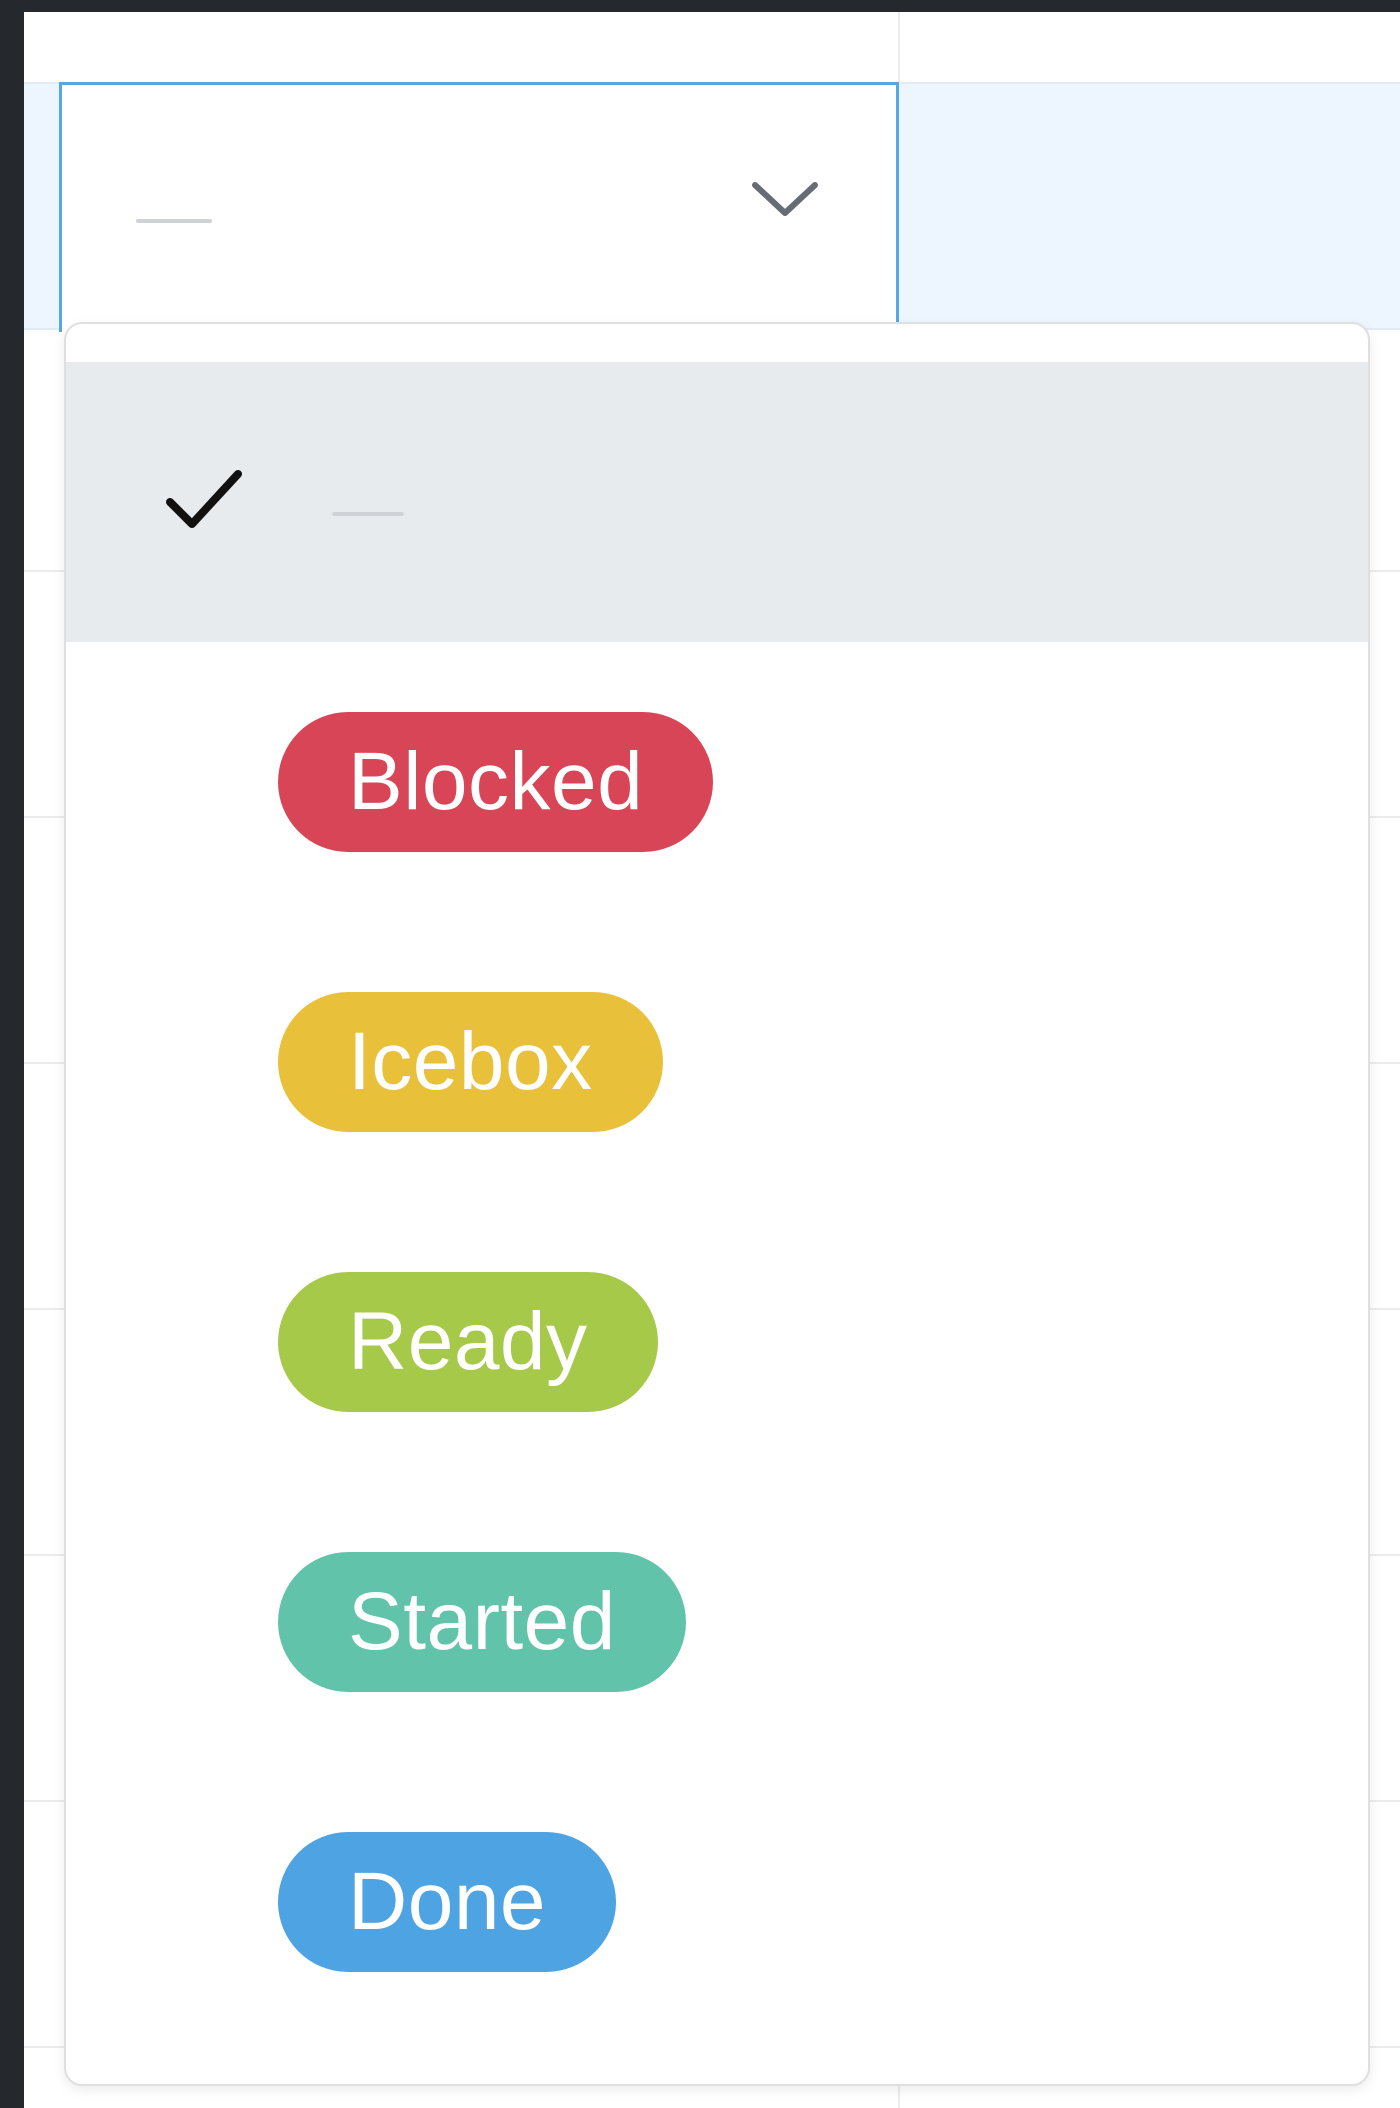  What do you see at coordinates (717, 1342) in the screenshot?
I see `option-ready: Ready` at bounding box center [717, 1342].